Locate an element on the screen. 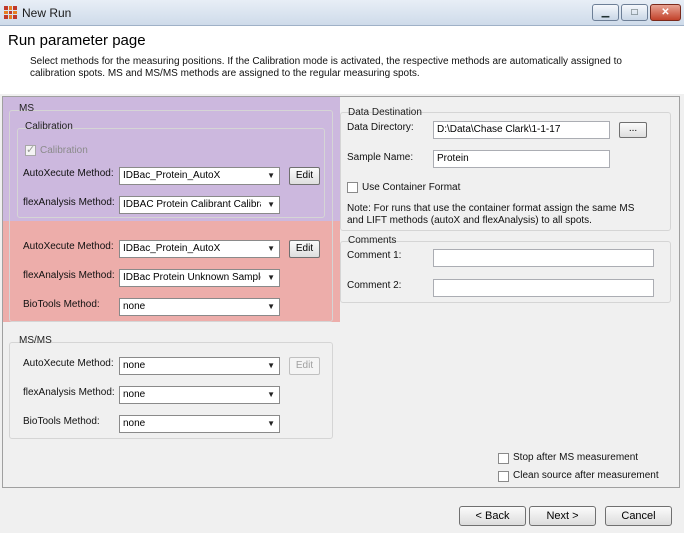 The image size is (684, 533). ms-biotools-value: none is located at coordinates (134, 306).